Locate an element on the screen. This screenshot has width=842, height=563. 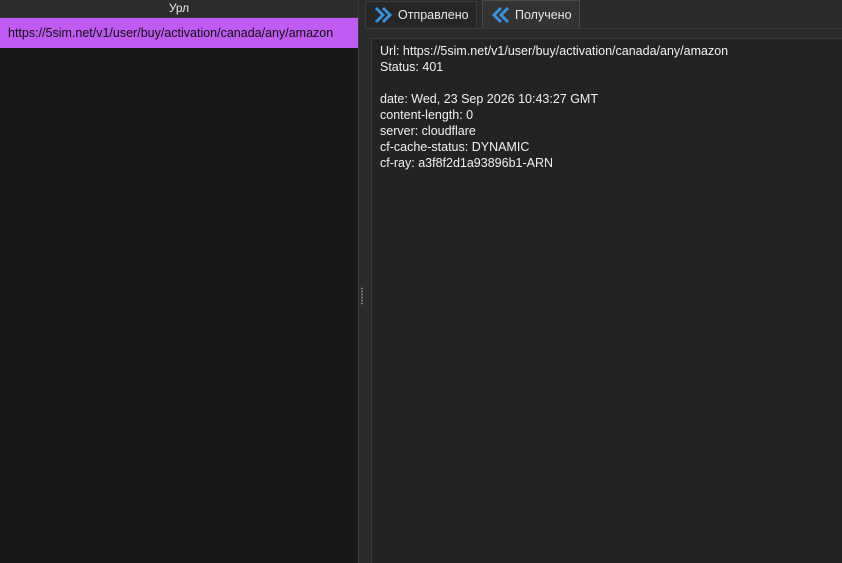
response-header-line: cf-ray: a3f8f2d1a93896b1-ARN is located at coordinates (467, 163).